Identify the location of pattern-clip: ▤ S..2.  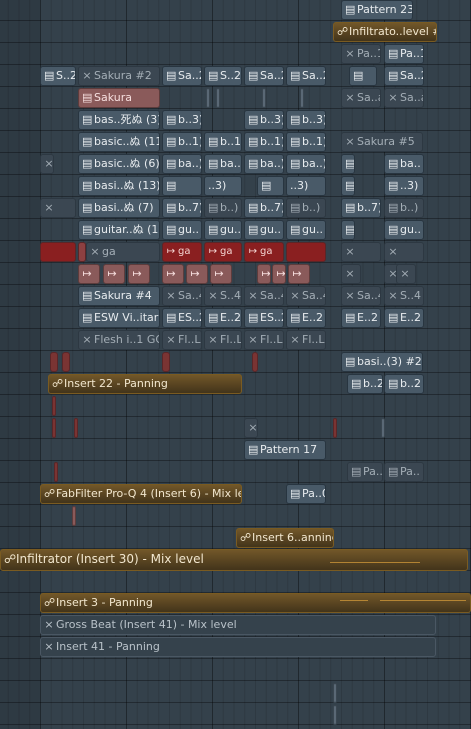
(58, 76).